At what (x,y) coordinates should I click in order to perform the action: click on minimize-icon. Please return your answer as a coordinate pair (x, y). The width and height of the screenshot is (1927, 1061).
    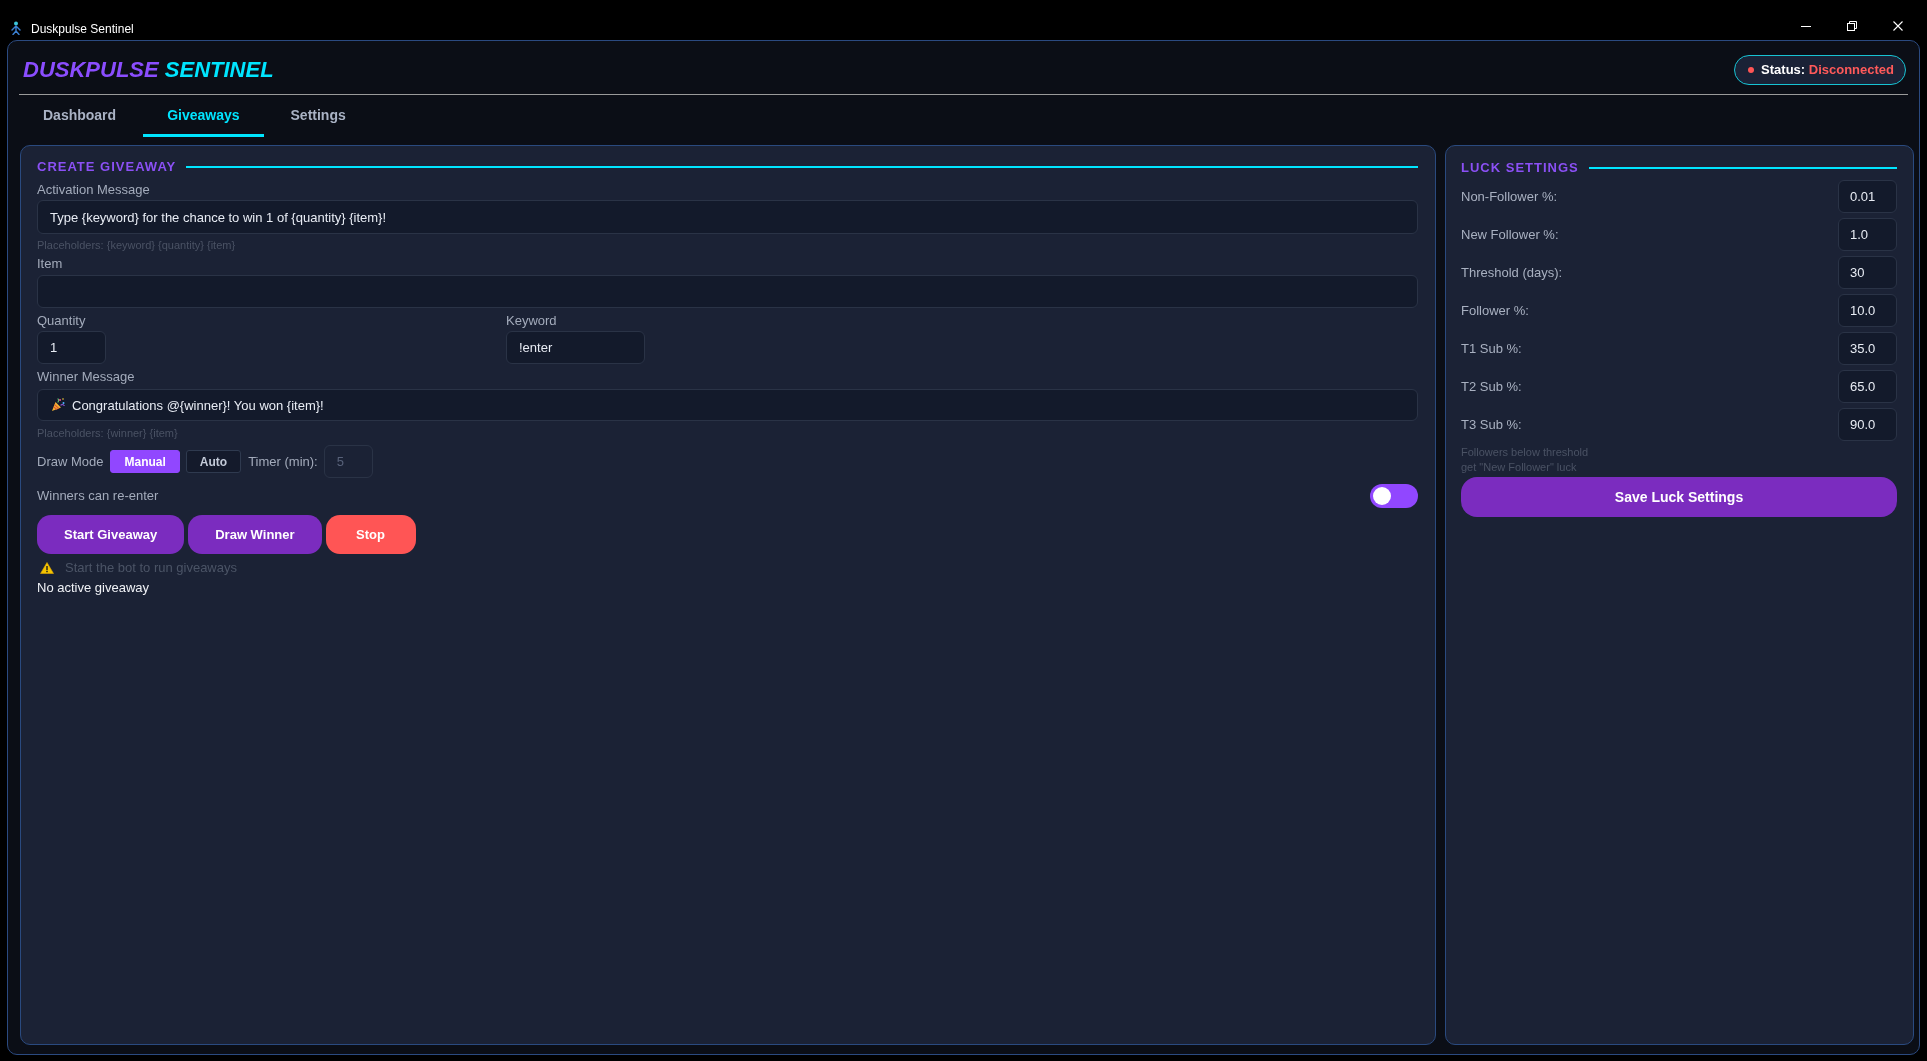
    Looking at the image, I should click on (1806, 26).